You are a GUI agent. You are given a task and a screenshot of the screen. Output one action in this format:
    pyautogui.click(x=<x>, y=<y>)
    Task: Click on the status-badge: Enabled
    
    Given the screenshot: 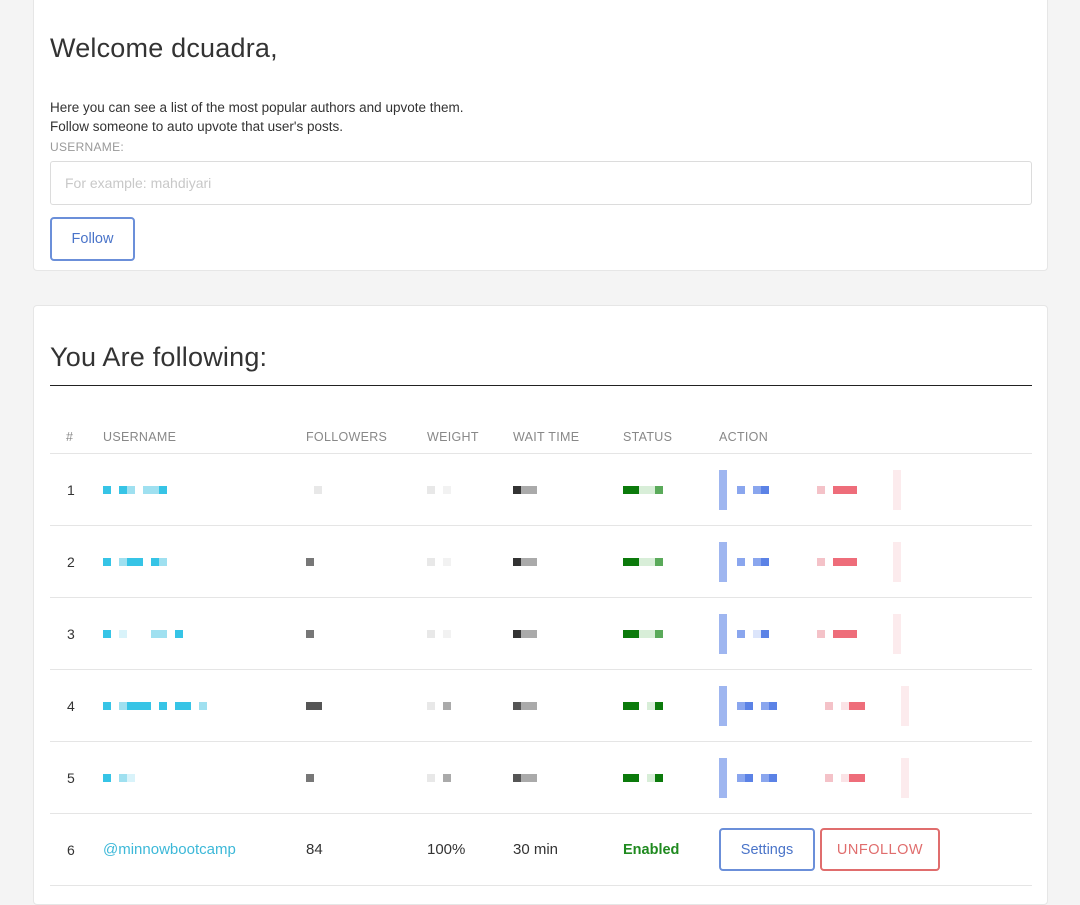 What is the action you would take?
    pyautogui.click(x=651, y=849)
    